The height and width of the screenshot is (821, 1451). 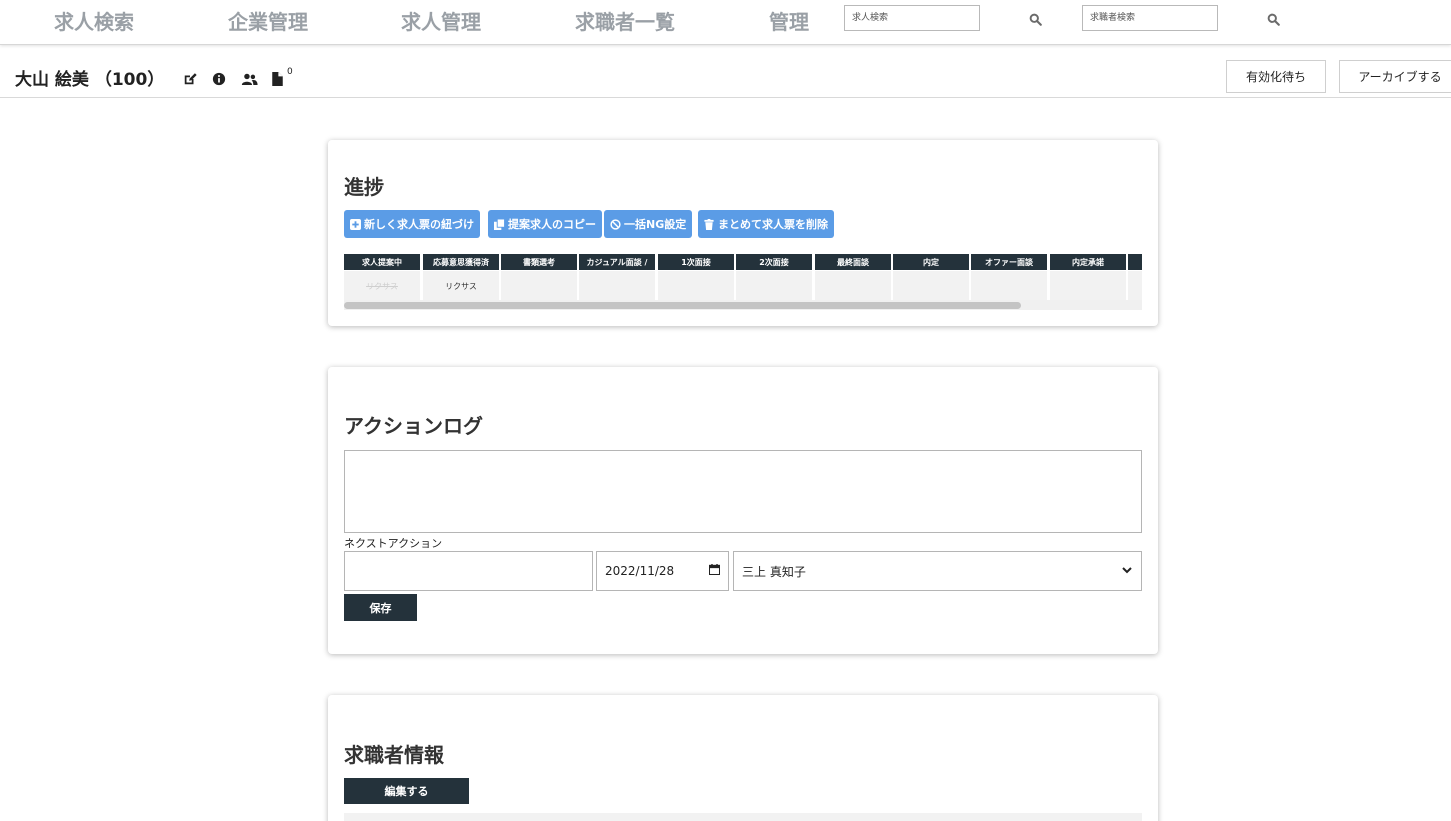 I want to click on nav-job-management: 求人管理, so click(x=441, y=20).